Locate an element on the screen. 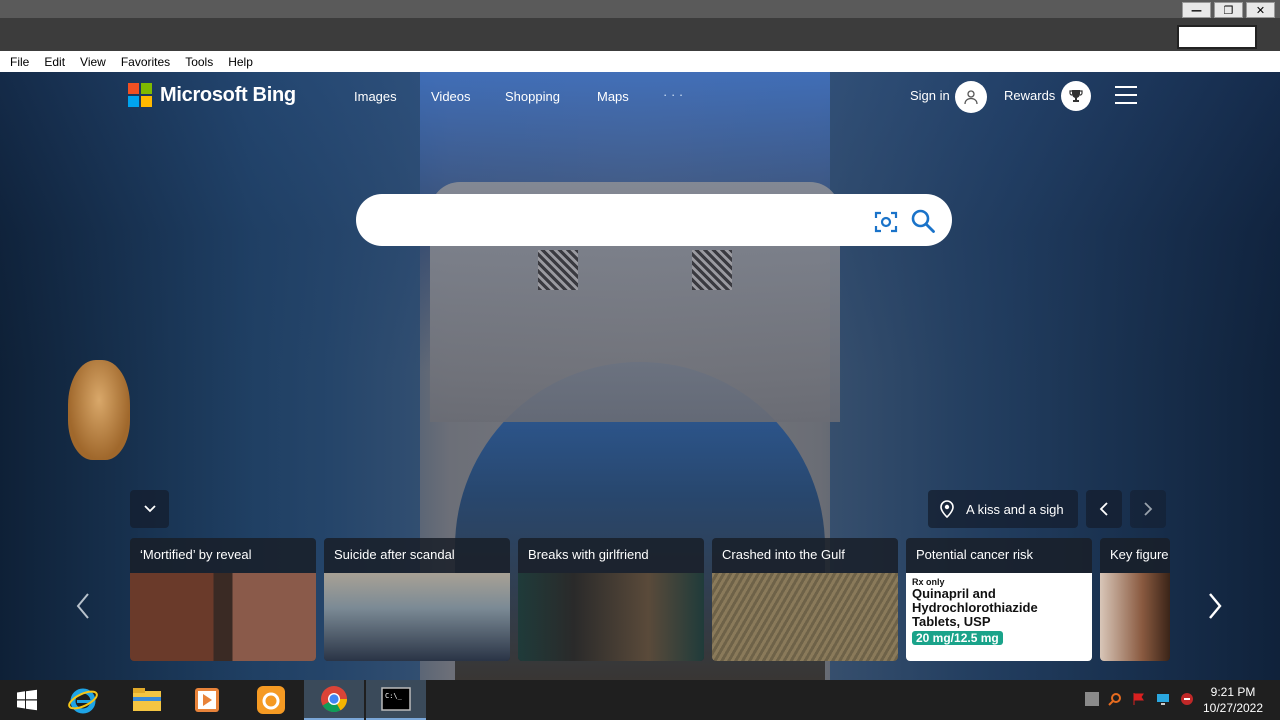  titlebar-strip is located at coordinates (640, 9).